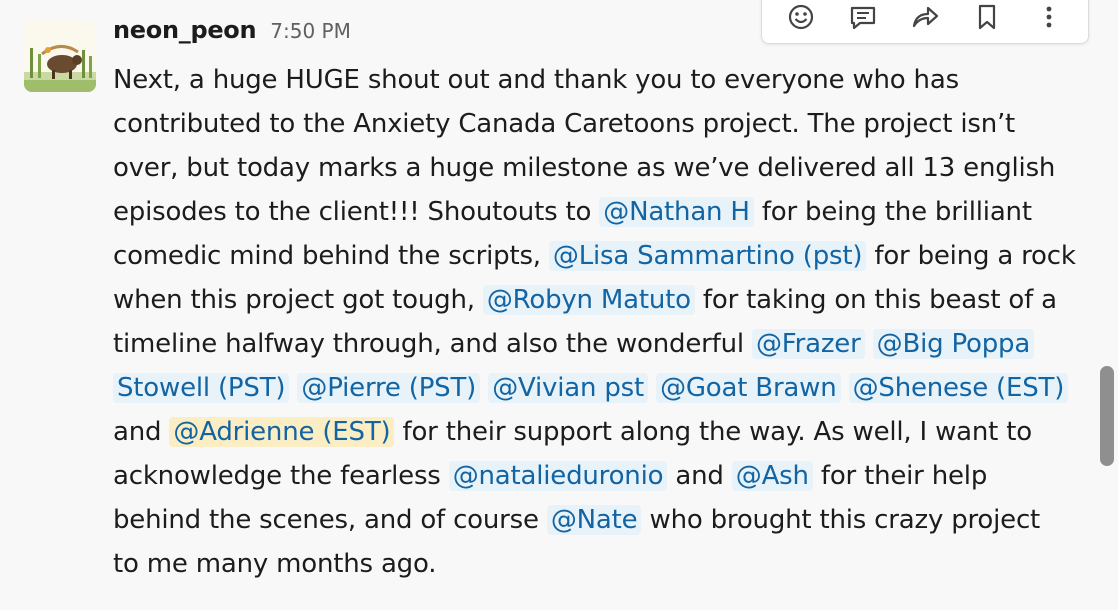  Describe the element at coordinates (748, 388) in the screenshot. I see `user-mention: @Goat Brawn` at that location.